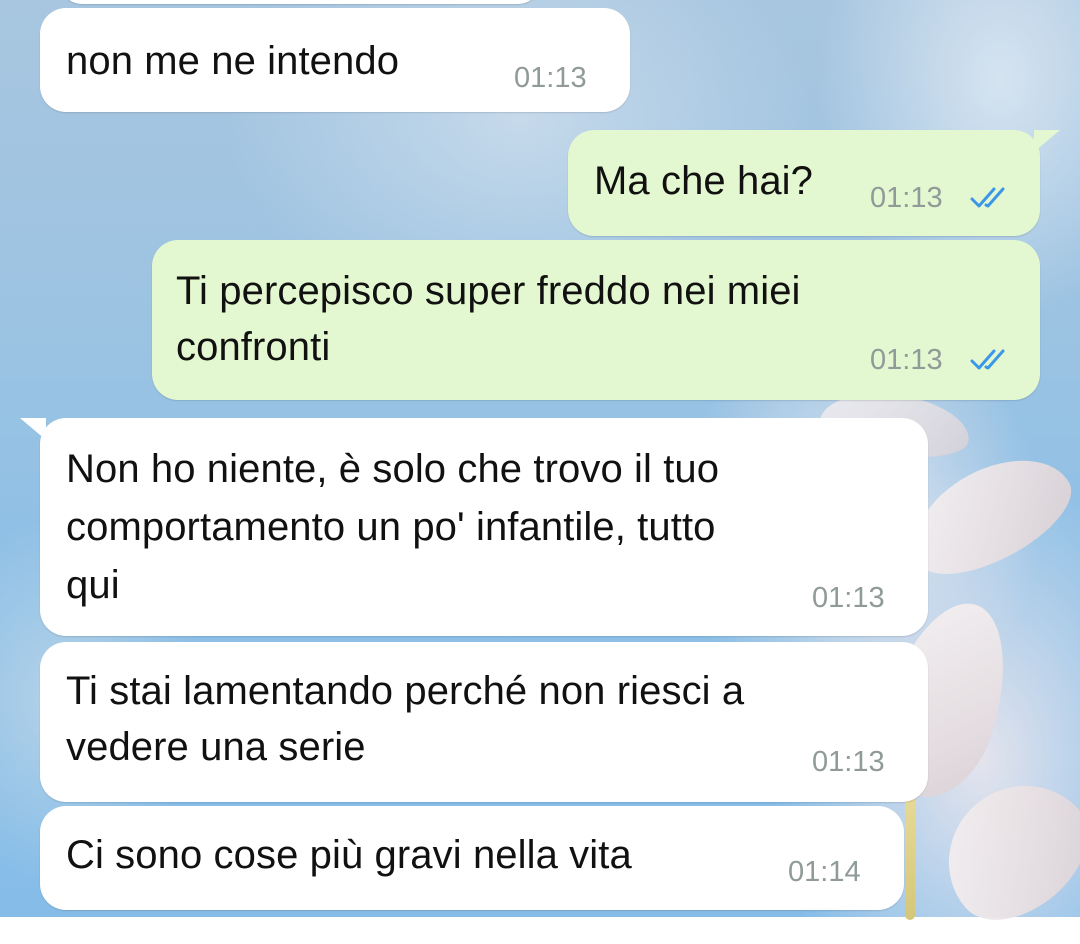 The width and height of the screenshot is (1080, 944). I want to click on message-text-line: vedere una serie, so click(216, 747).